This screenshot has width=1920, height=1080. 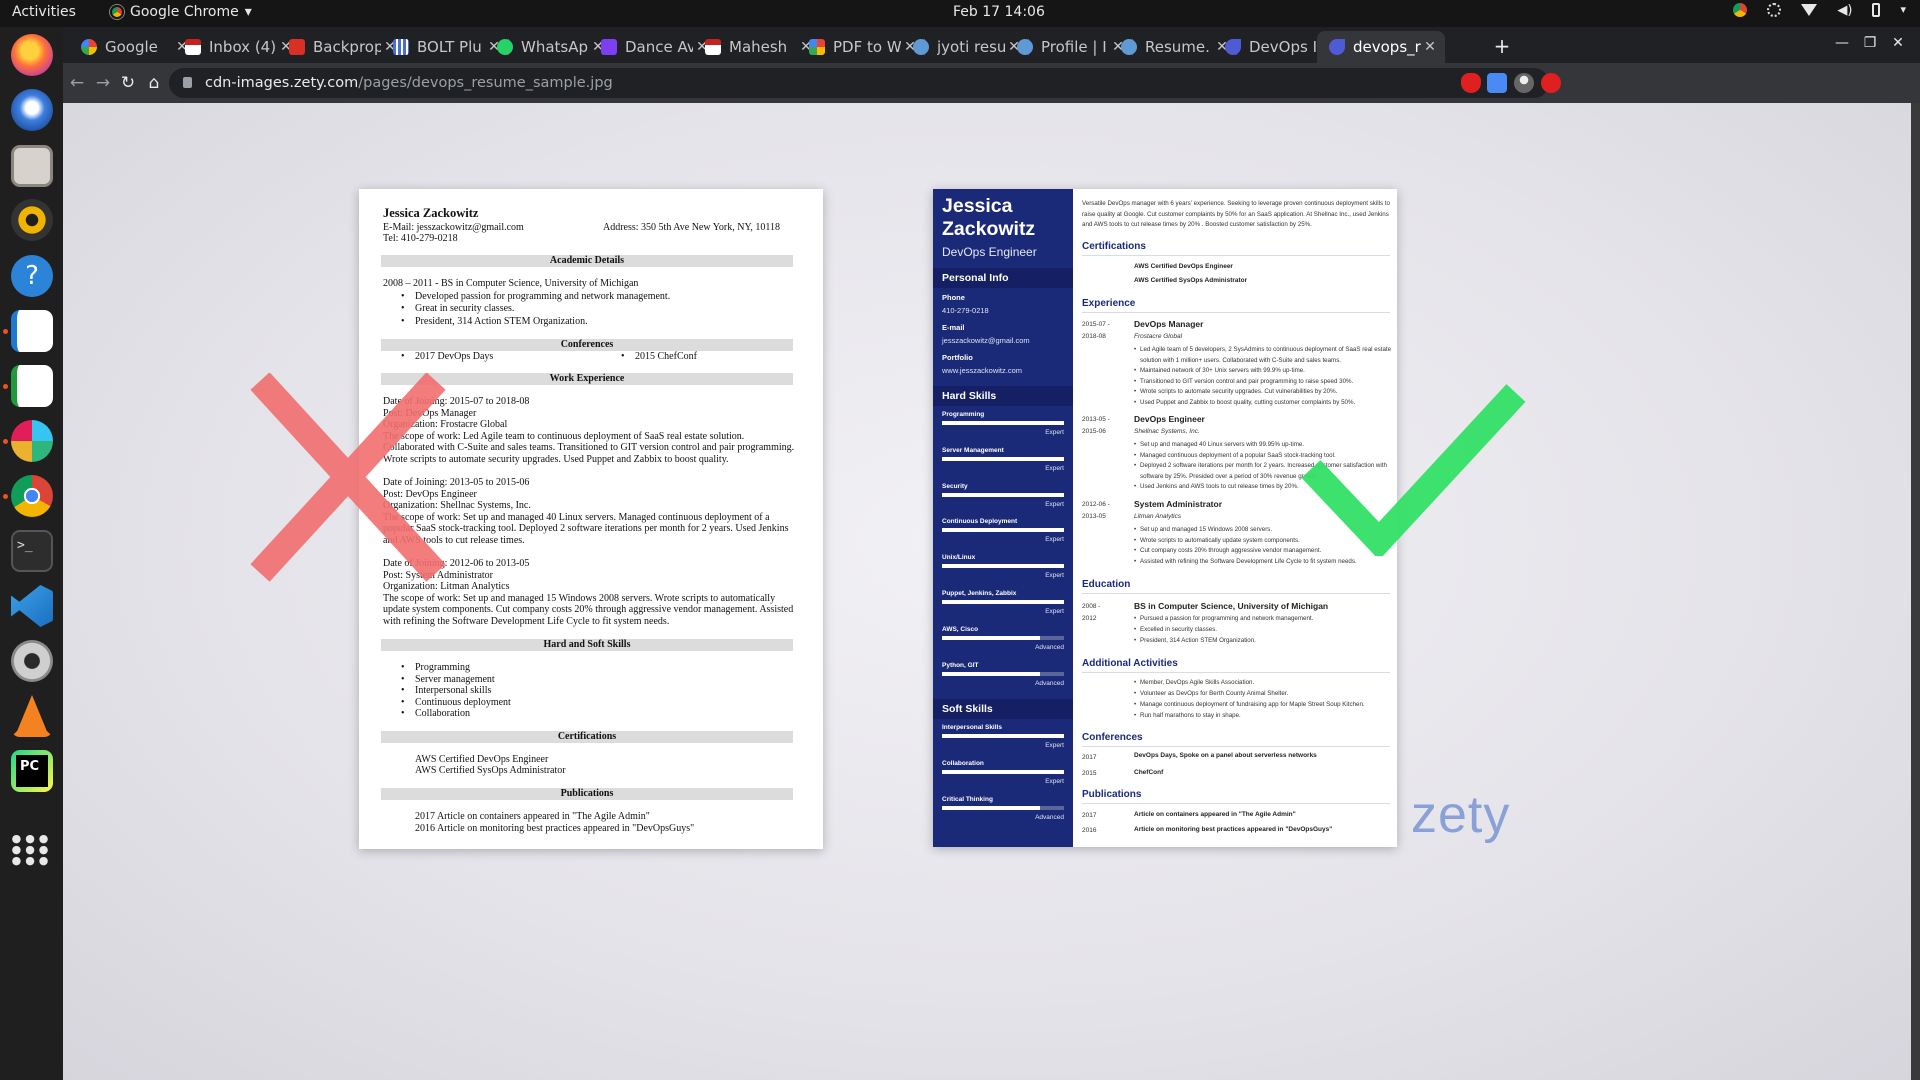 What do you see at coordinates (435, 714) in the screenshot?
I see `list-item: Collaboration` at bounding box center [435, 714].